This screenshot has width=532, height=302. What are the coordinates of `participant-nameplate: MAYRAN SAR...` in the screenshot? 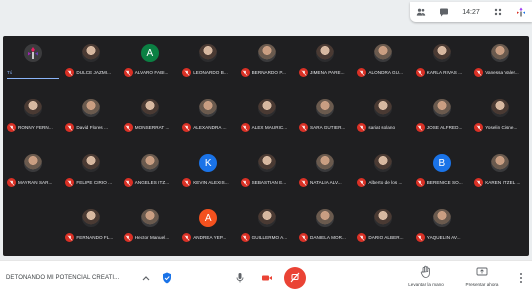 It's located at (30, 182).